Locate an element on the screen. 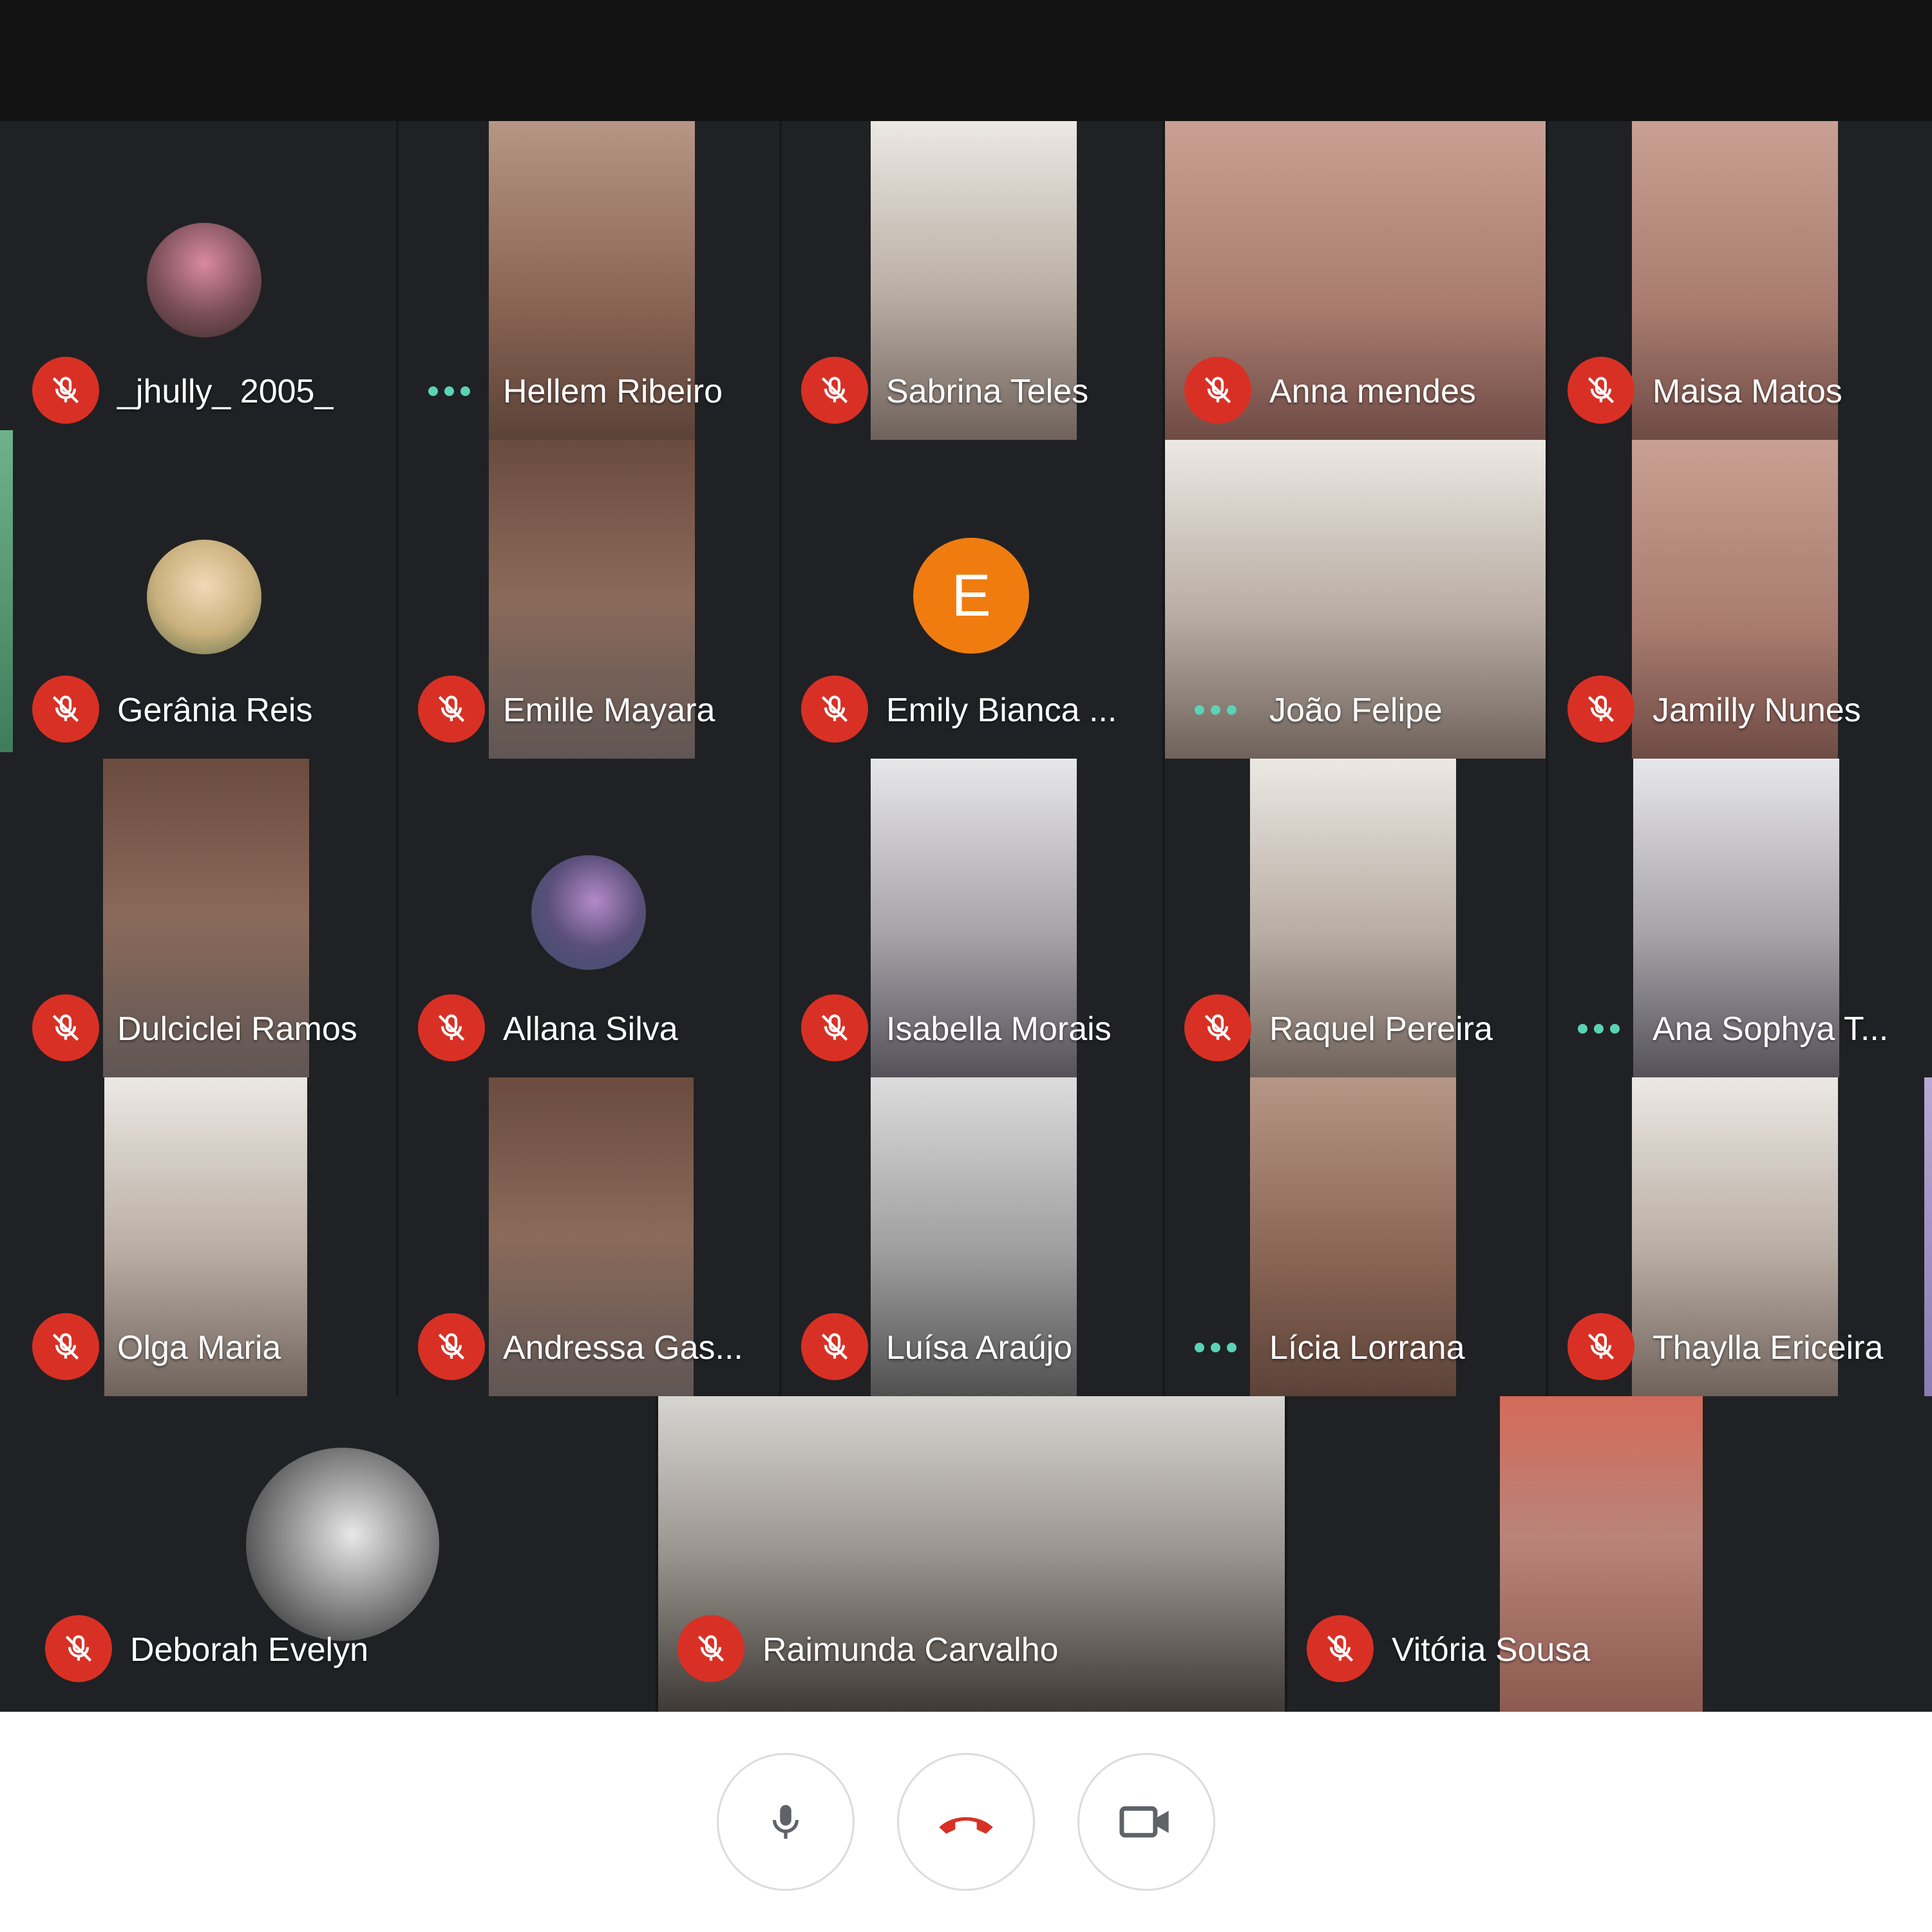 This screenshot has width=1932, height=1932. participant-name: Allana Silva is located at coordinates (590, 1029).